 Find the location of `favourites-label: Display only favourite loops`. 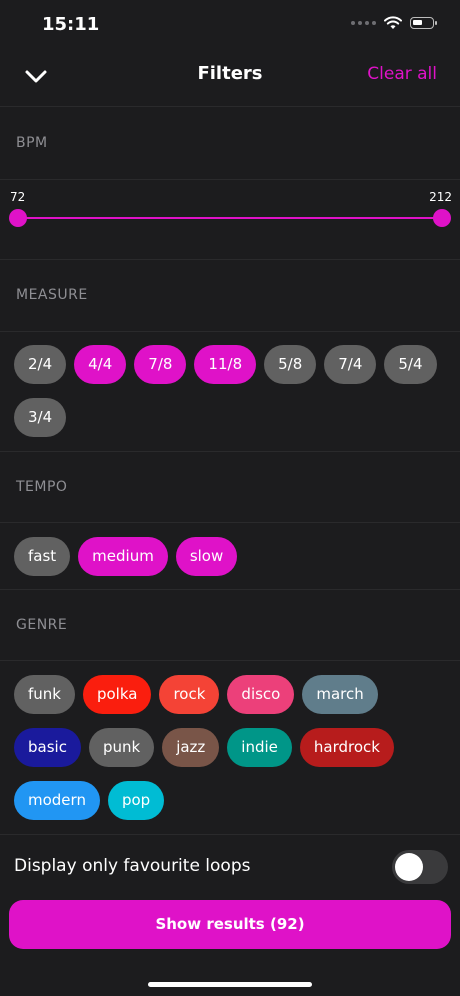

favourites-label: Display only favourite loops is located at coordinates (132, 866).